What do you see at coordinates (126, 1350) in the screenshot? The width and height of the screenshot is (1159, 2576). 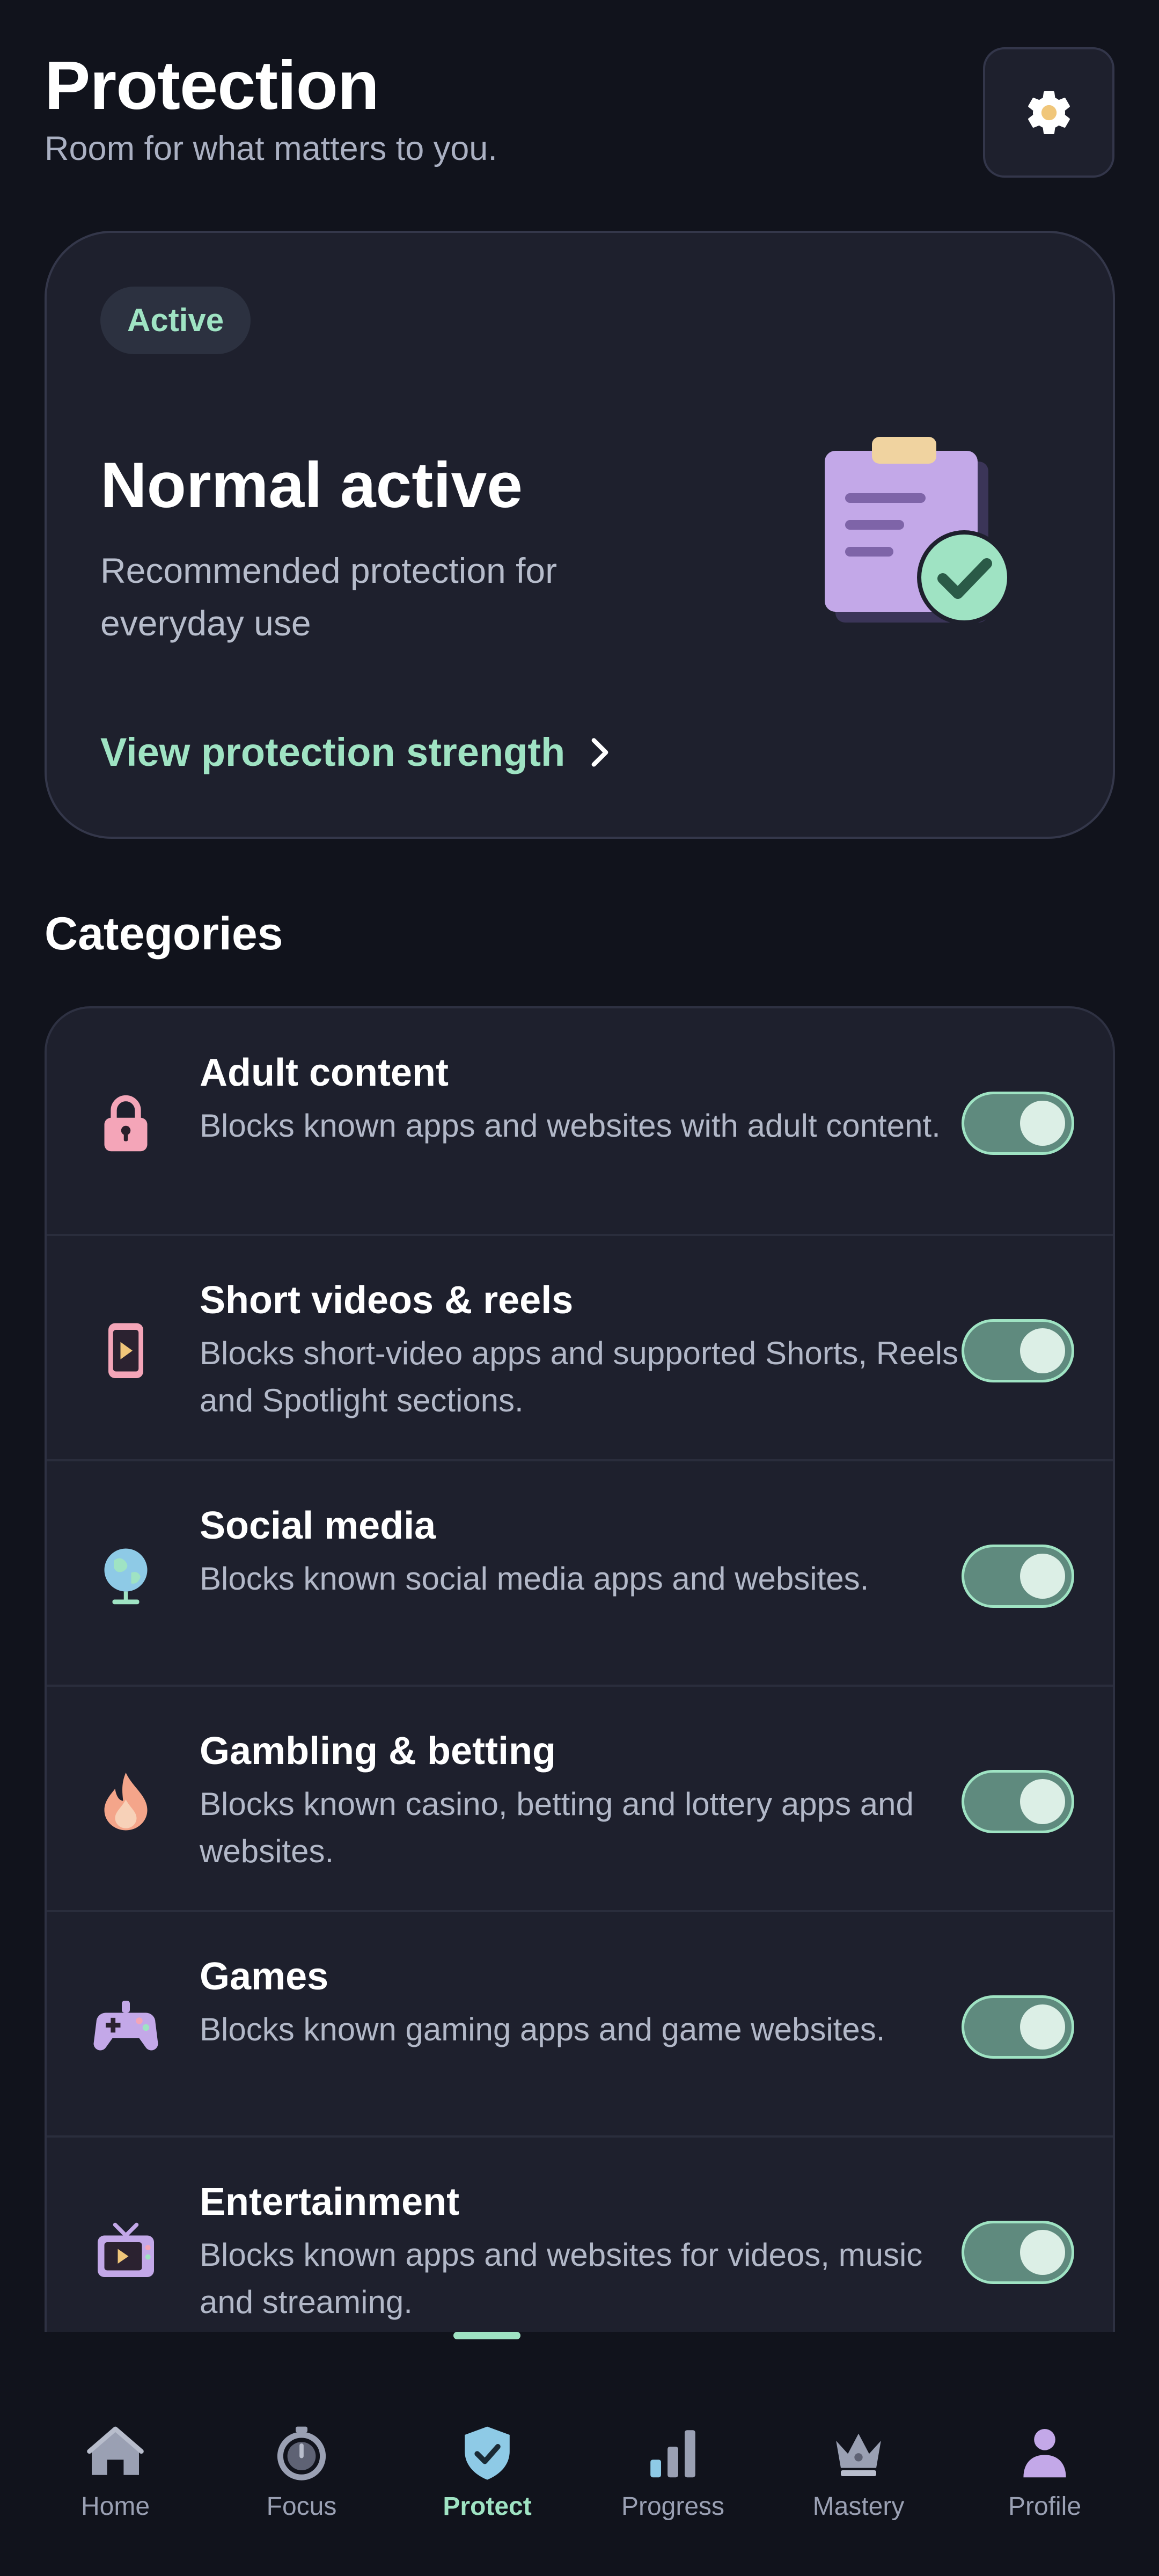 I see `phone-play-icon` at bounding box center [126, 1350].